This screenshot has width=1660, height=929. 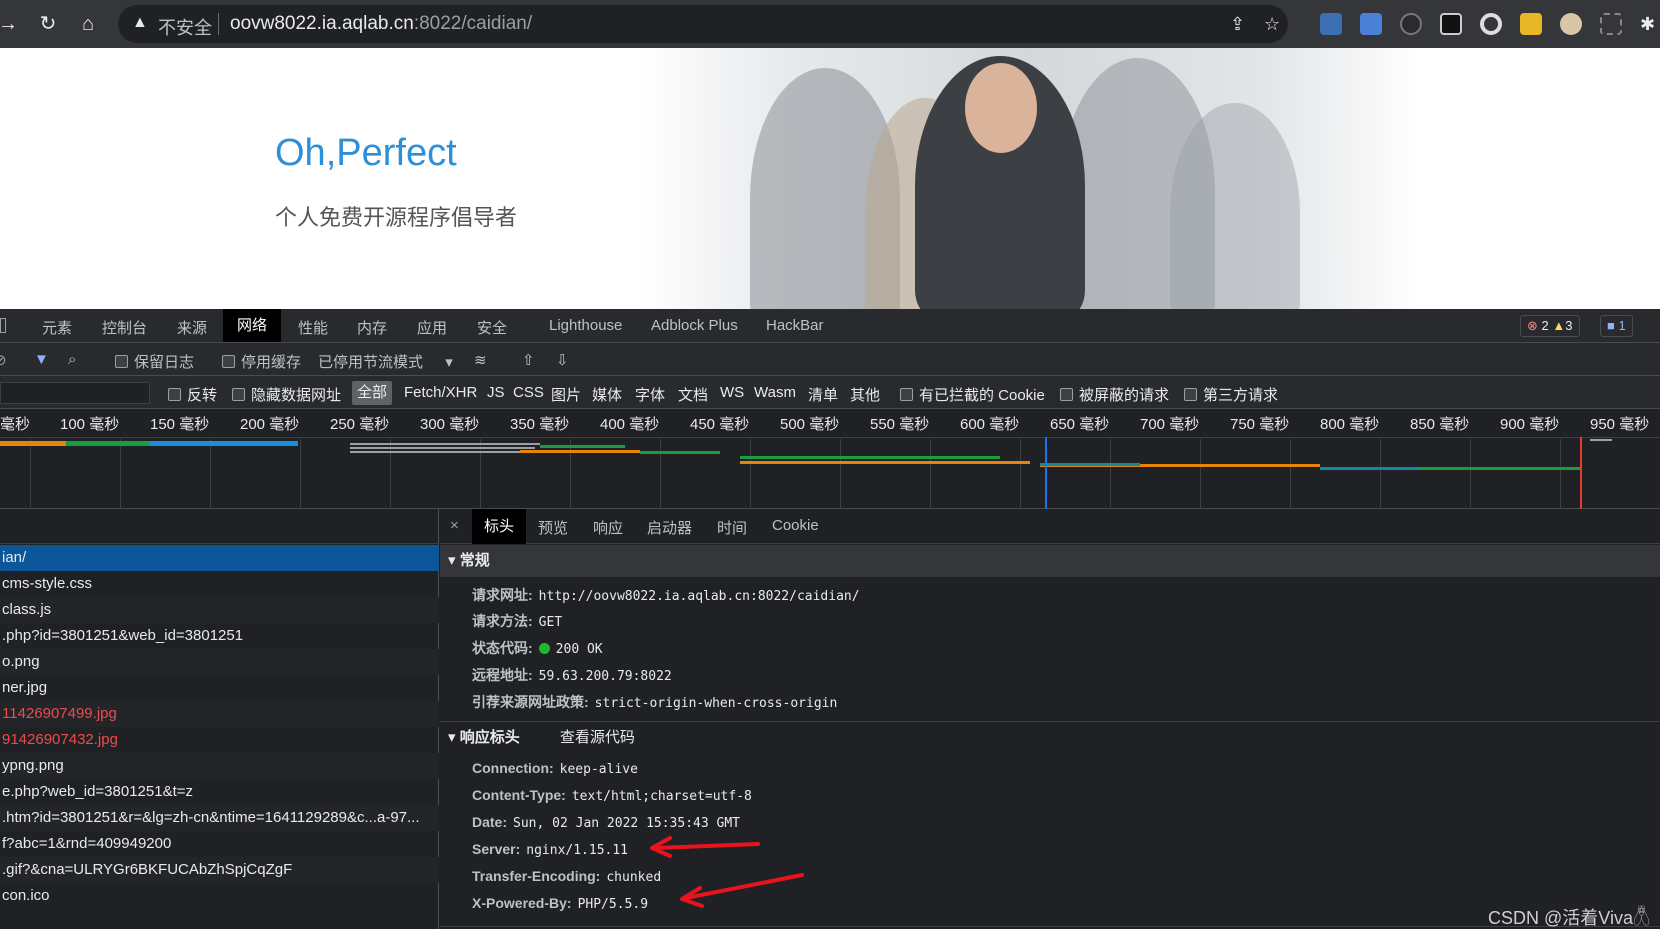 I want to click on watermark: CSDN @活着Viva𓆦, so click(x=1569, y=918).